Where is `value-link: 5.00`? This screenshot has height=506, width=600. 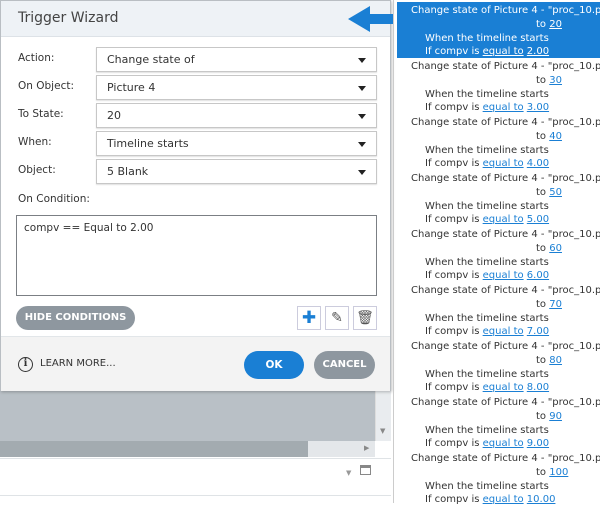 value-link: 5.00 is located at coordinates (538, 219).